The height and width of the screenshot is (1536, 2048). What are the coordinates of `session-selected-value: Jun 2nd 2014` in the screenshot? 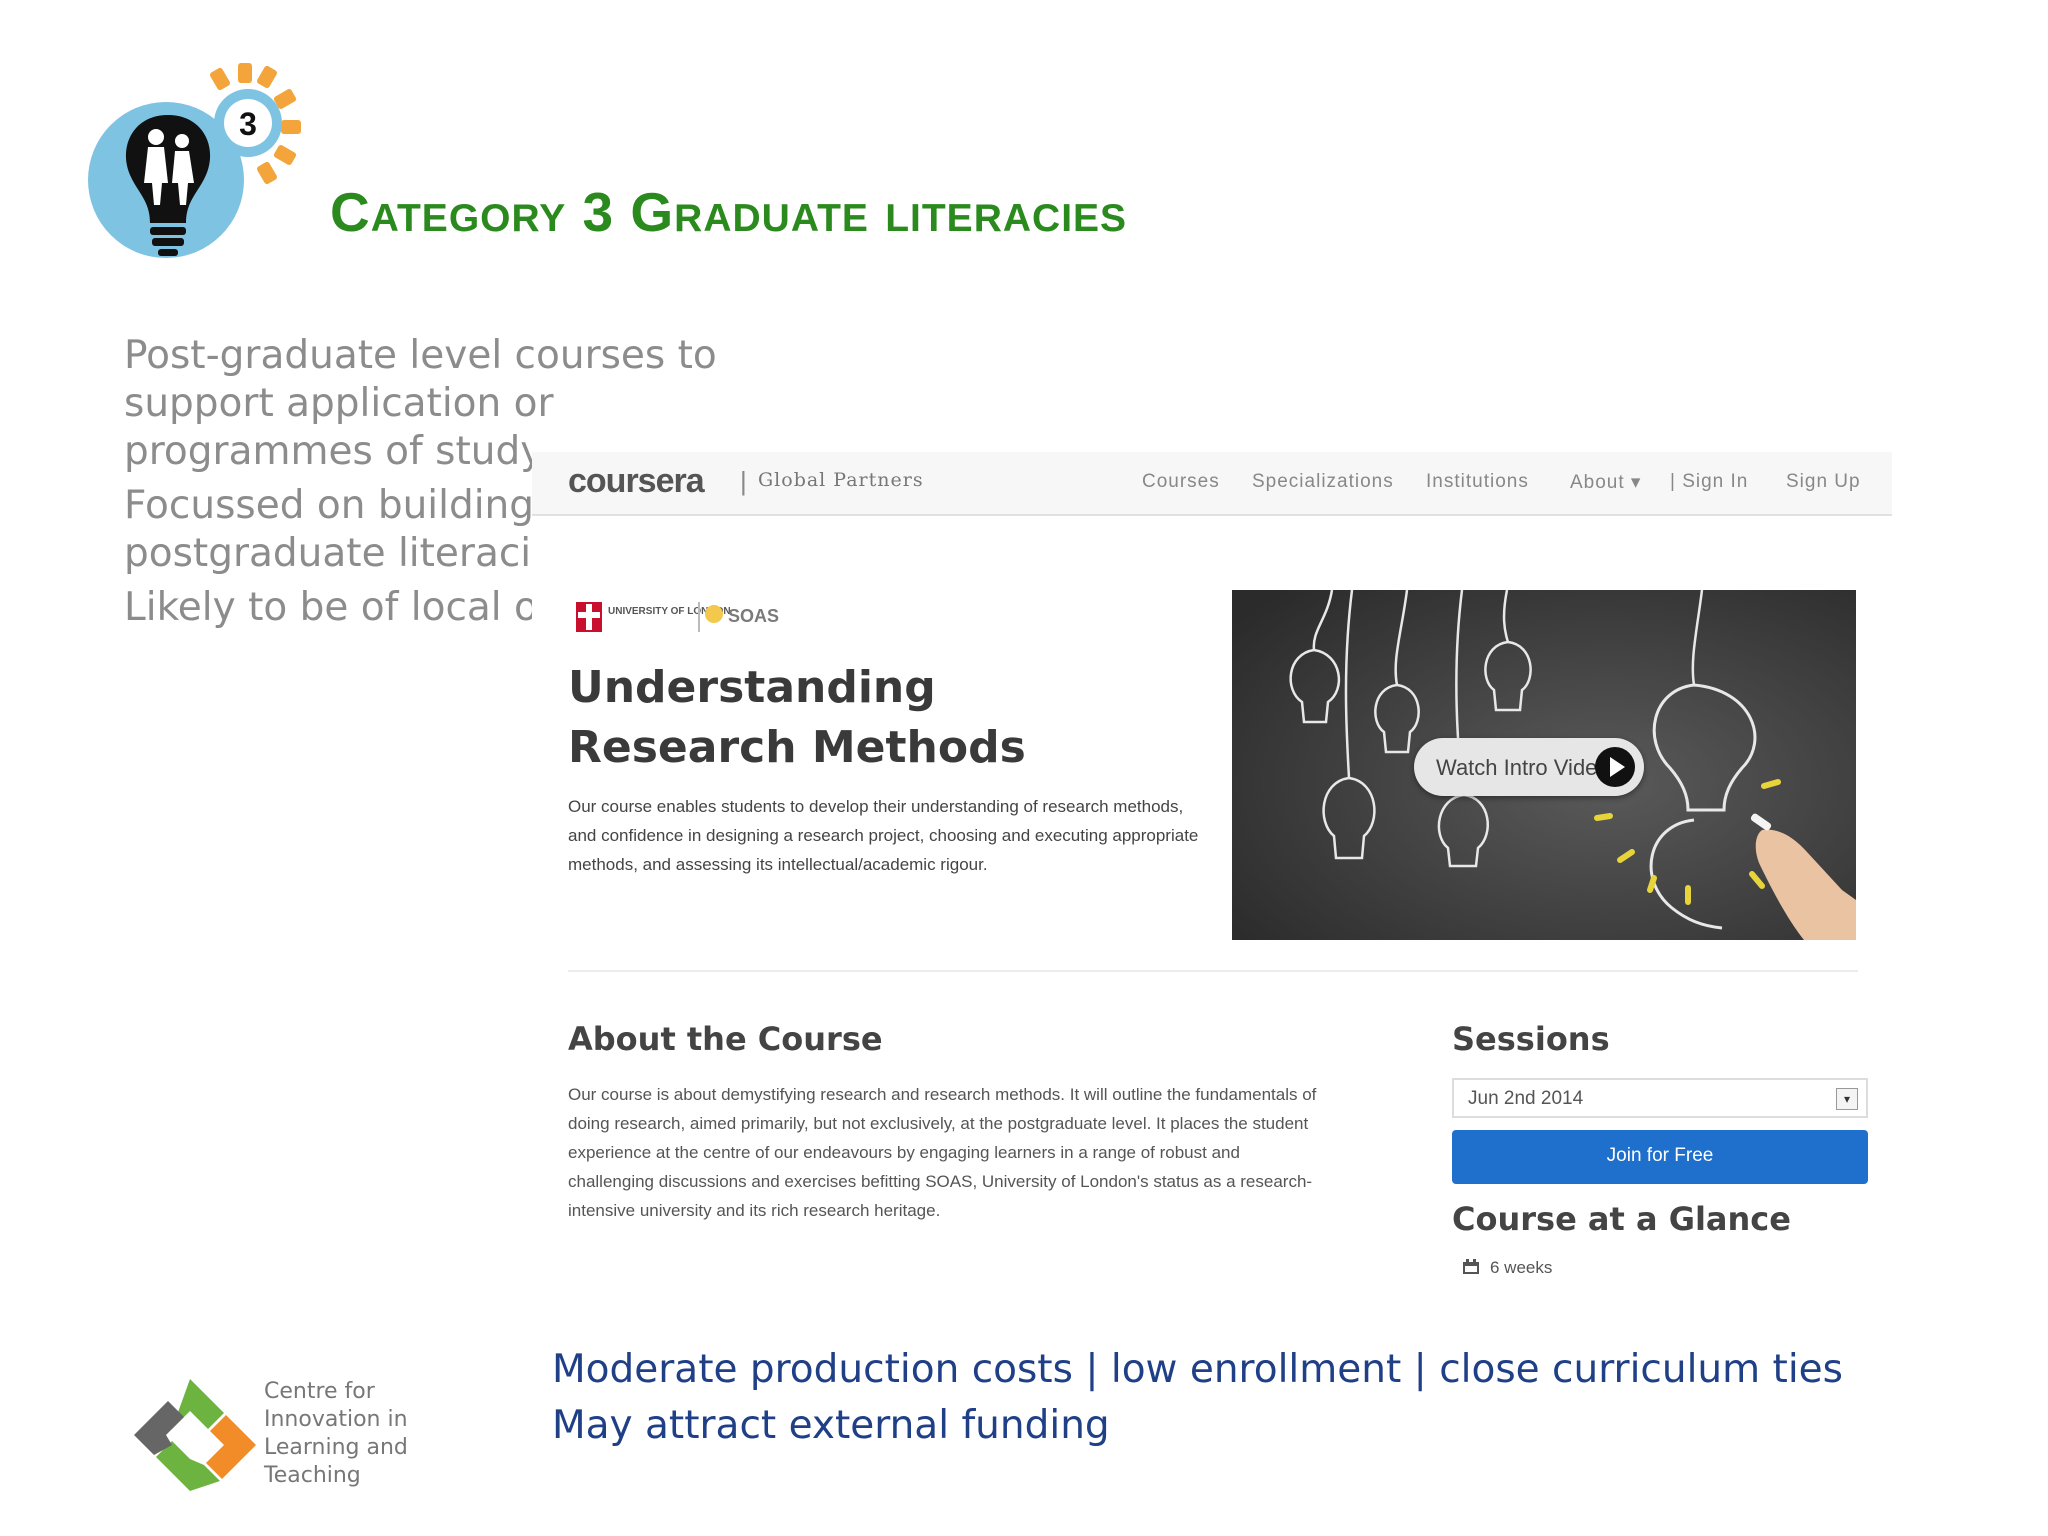 It's located at (1526, 1098).